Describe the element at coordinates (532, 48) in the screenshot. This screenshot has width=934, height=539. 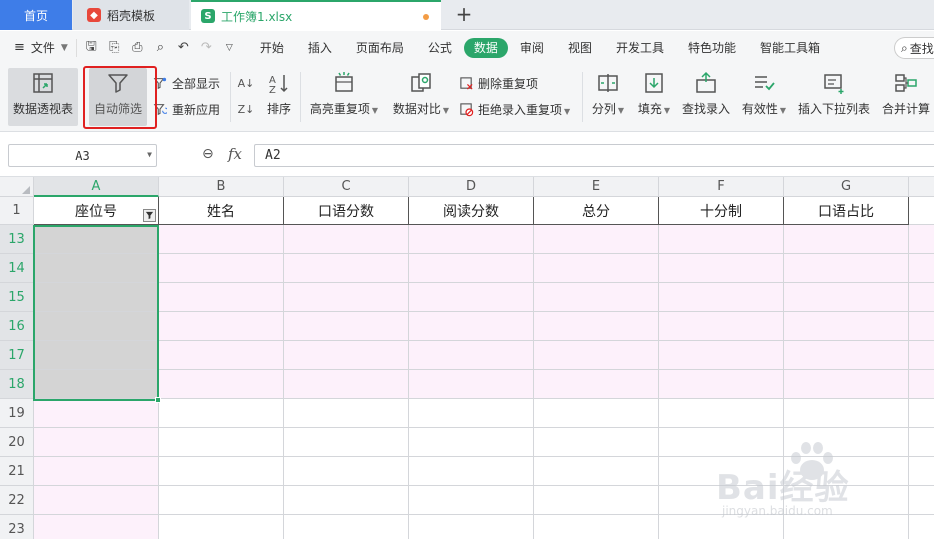
I see `menu-item-review: 审阅` at that location.